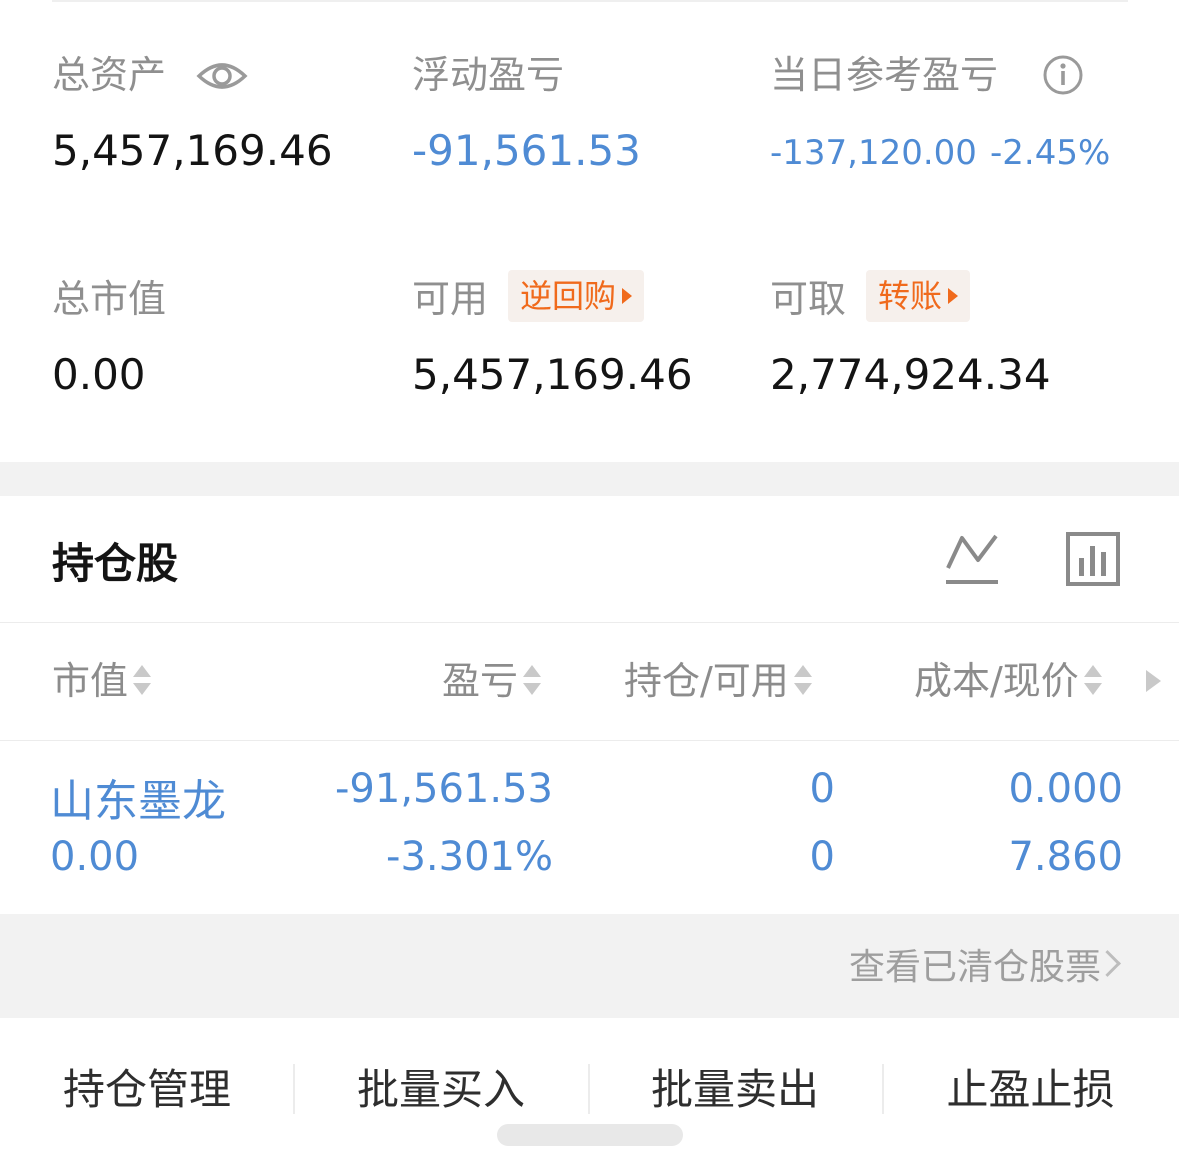  I want to click on transfer-button: 转账, so click(918, 296).